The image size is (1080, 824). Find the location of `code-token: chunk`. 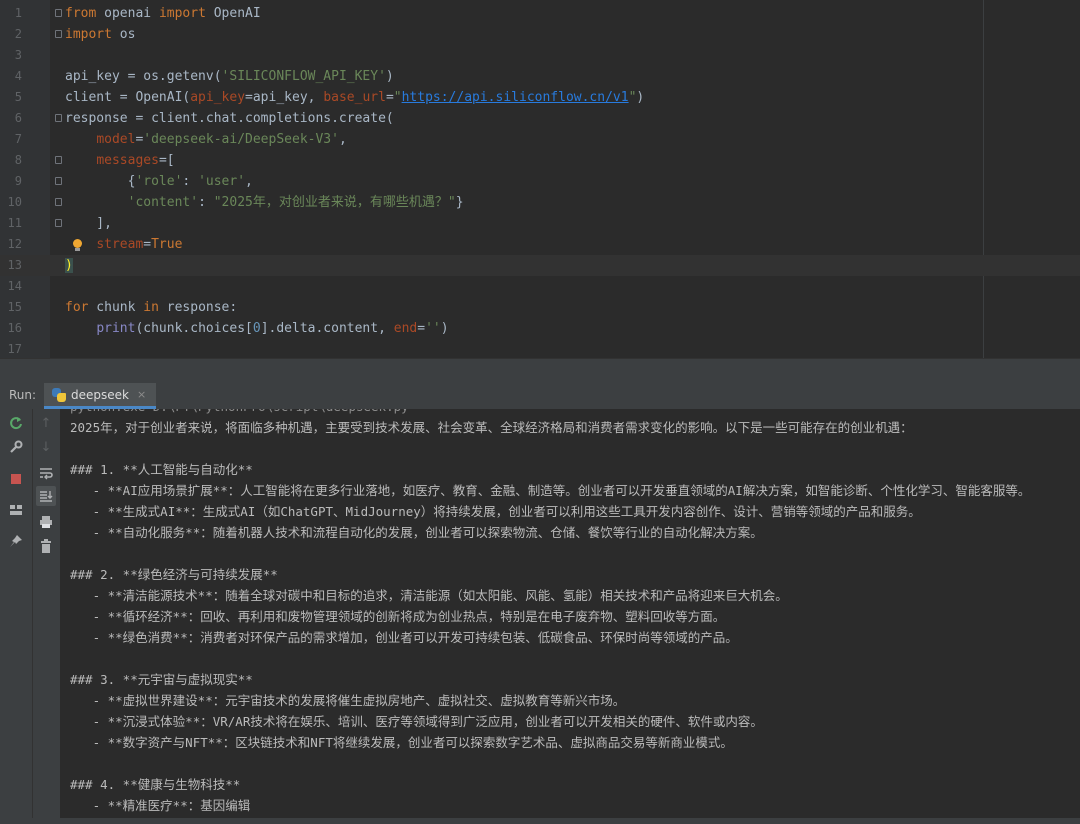

code-token: chunk is located at coordinates (116, 307).